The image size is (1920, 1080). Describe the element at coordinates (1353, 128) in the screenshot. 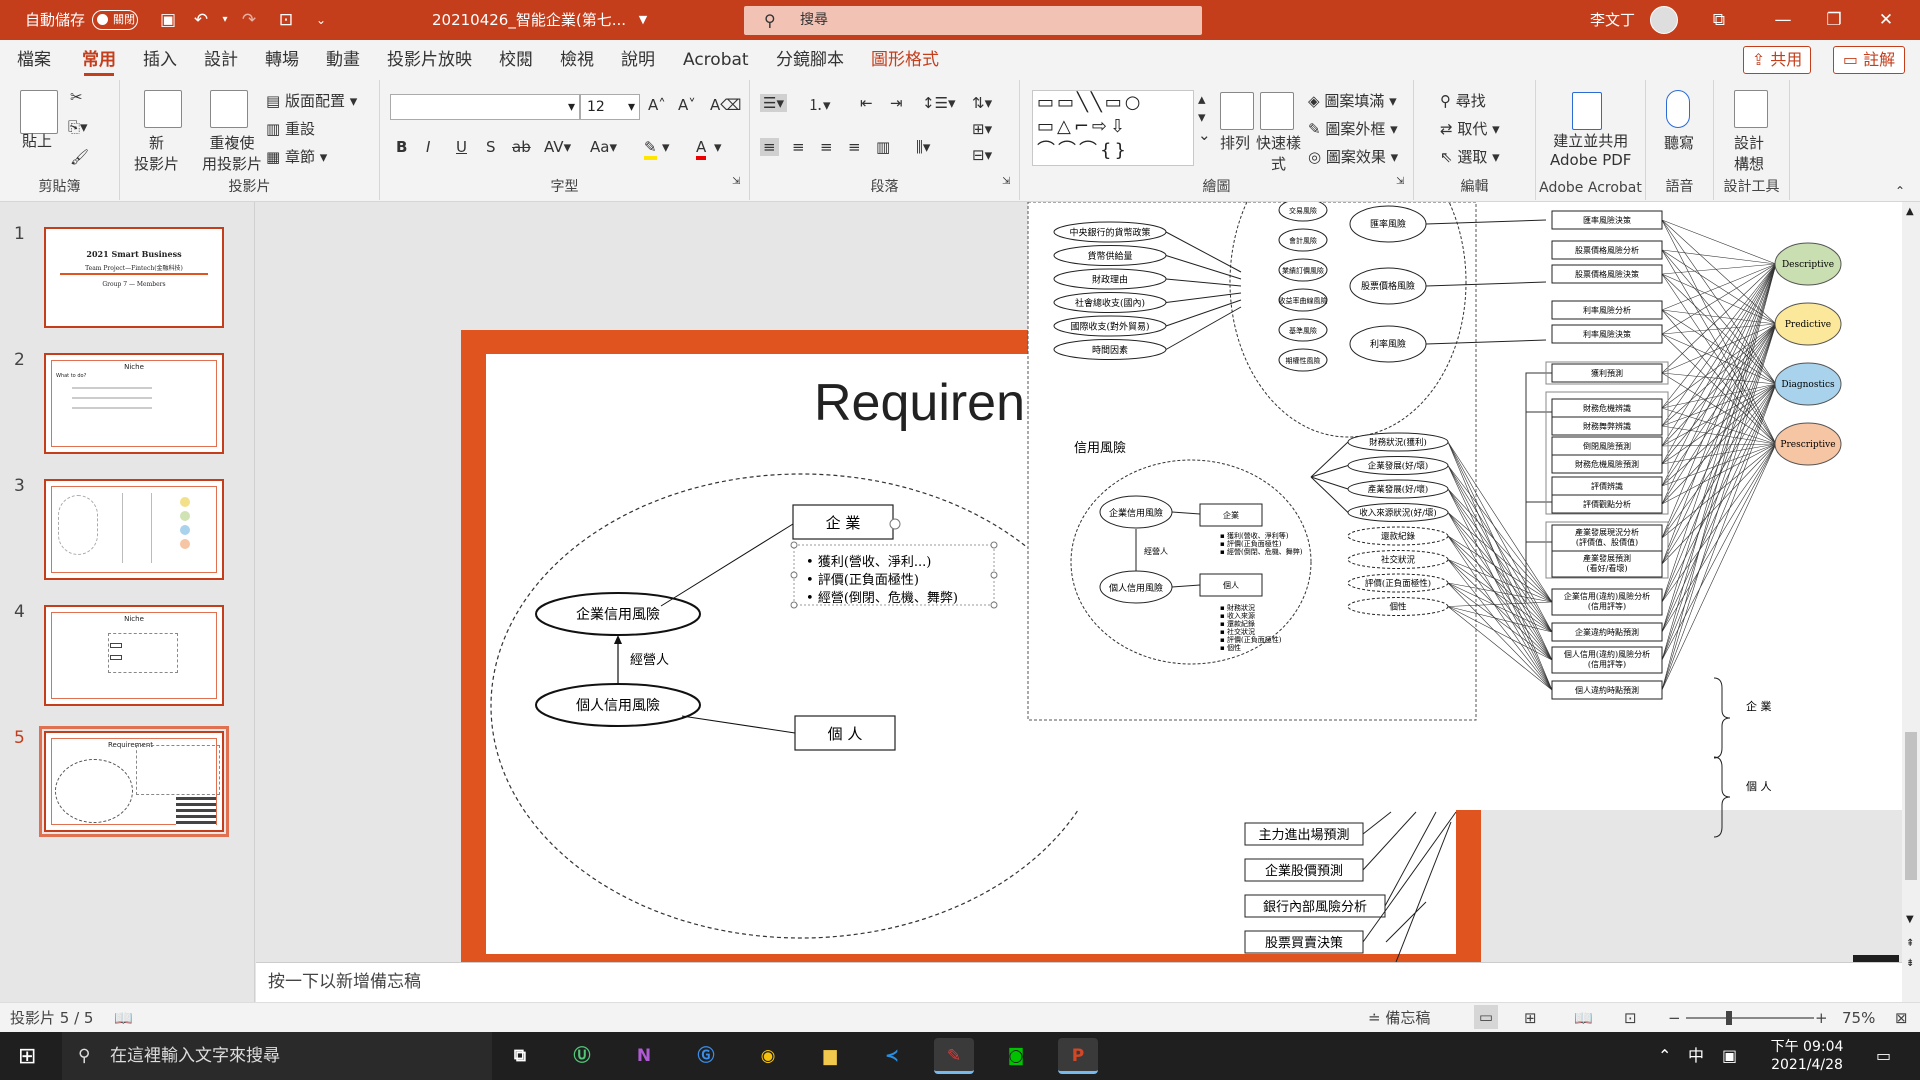

I see `shape-outline-button: ✎ 圖案外框 ▾` at that location.